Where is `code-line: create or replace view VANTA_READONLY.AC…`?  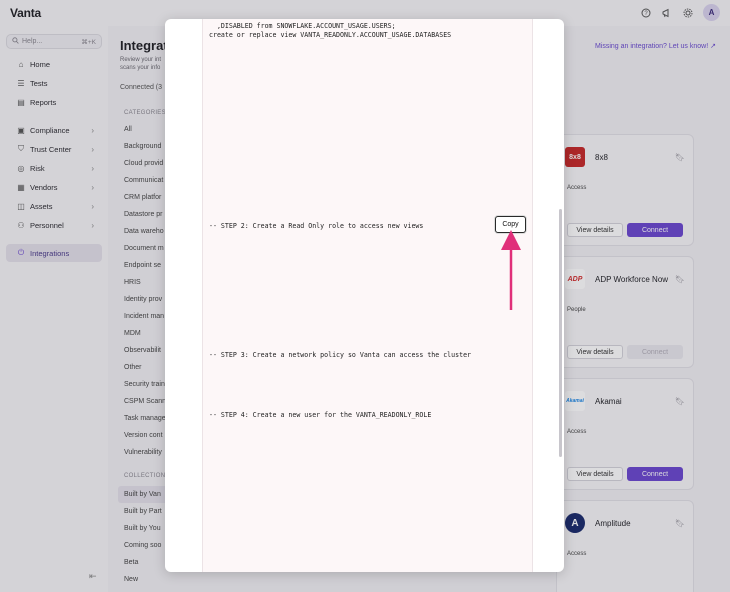
code-line: create or replace view VANTA_READONLY.AC… is located at coordinates (330, 35).